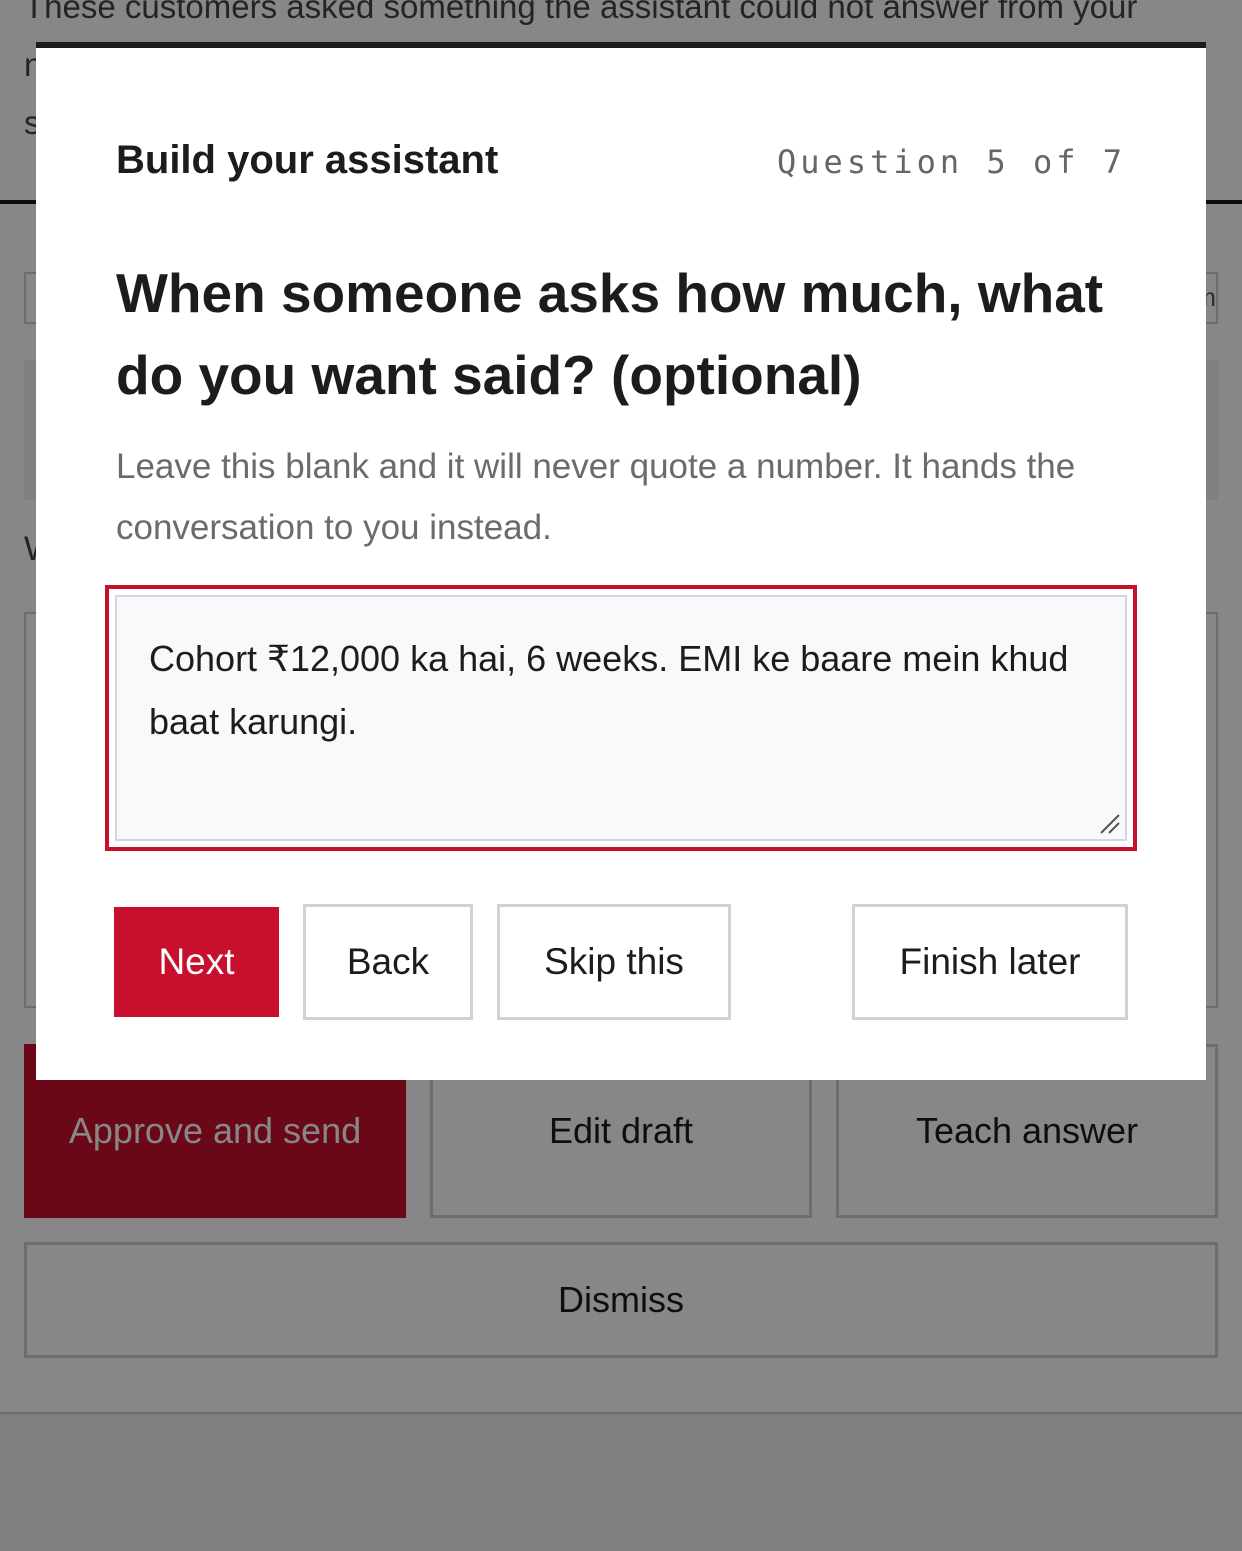 Image resolution: width=1242 pixels, height=1551 pixels. Describe the element at coordinates (951, 162) in the screenshot. I see `step-counter: Question 5 of 7` at that location.